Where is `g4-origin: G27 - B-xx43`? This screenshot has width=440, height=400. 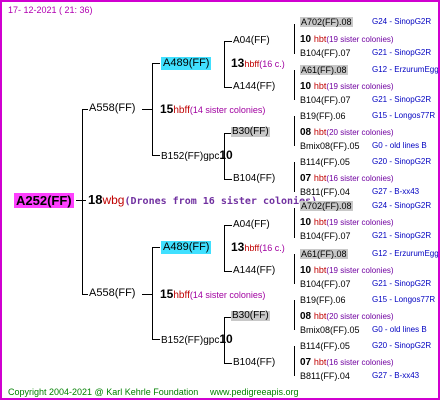
g4-origin: G27 - B-xx43 is located at coordinates (396, 191).